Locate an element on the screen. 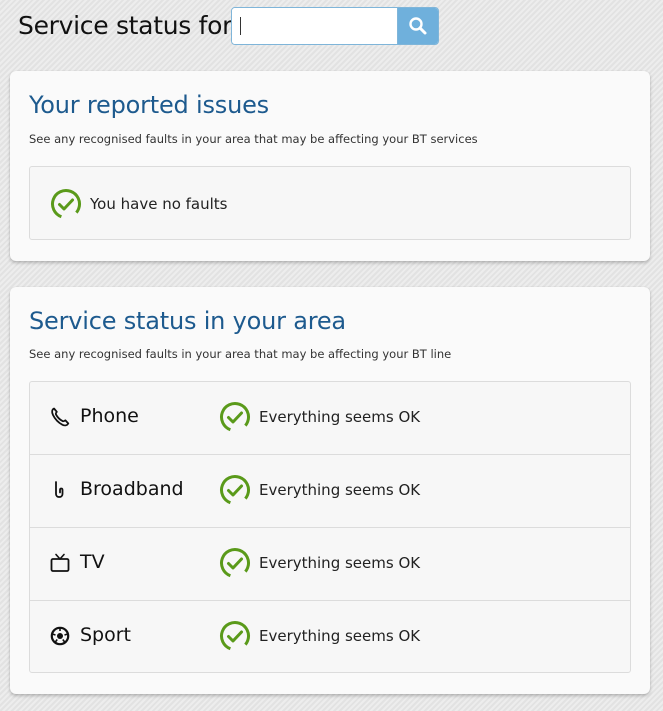 This screenshot has width=663, height=711. no-faults-text: You have no faults is located at coordinates (159, 204).